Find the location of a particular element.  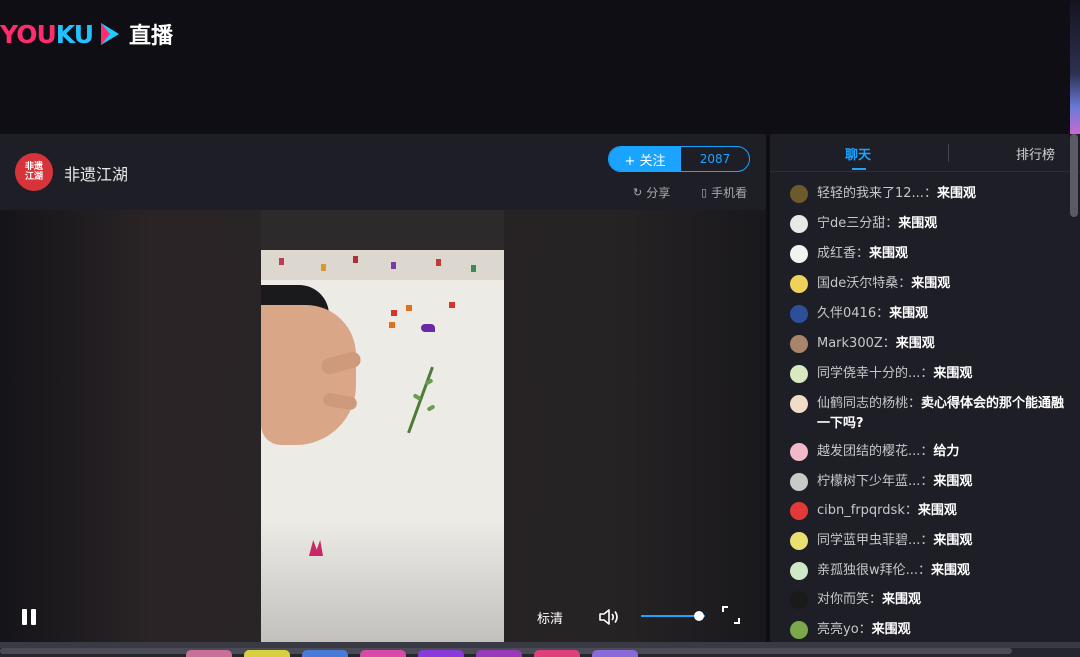

chat-message-text: 仙鹤同志的杨桃：卖心得体会的那个能通融一下吗? is located at coordinates (946, 414).